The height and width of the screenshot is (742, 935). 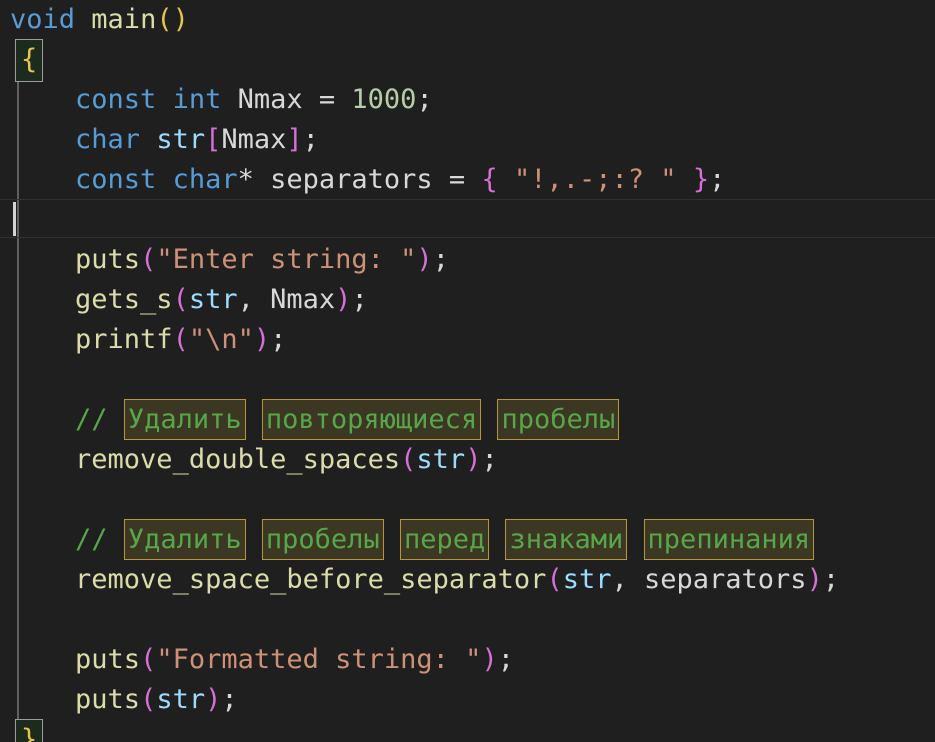 What do you see at coordinates (319, 659) in the screenshot?
I see `code-token: "Formatted string: "` at bounding box center [319, 659].